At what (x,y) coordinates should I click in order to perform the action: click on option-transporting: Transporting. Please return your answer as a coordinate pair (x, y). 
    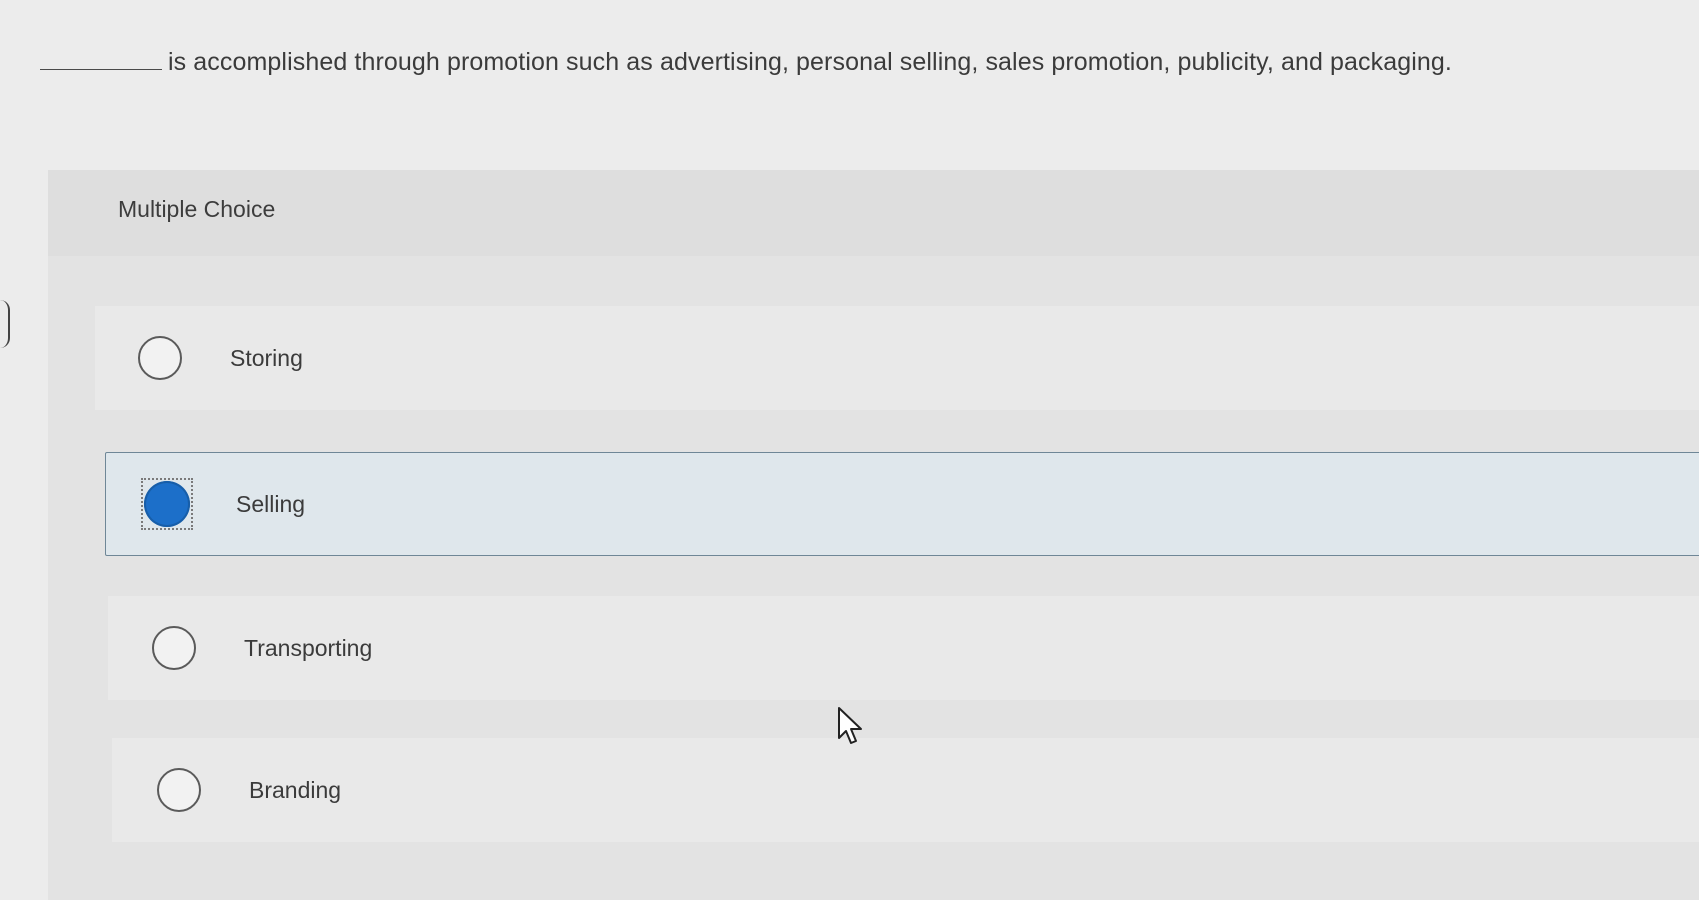
    Looking at the image, I should click on (903, 648).